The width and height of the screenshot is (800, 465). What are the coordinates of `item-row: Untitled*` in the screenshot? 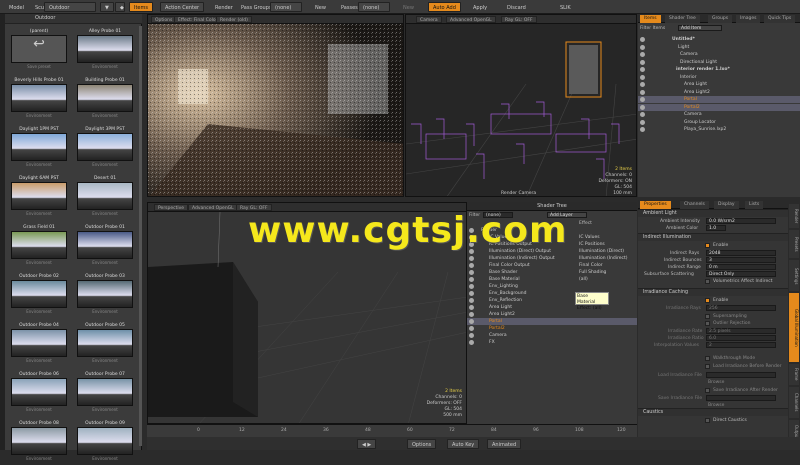 It's located at (719, 39).